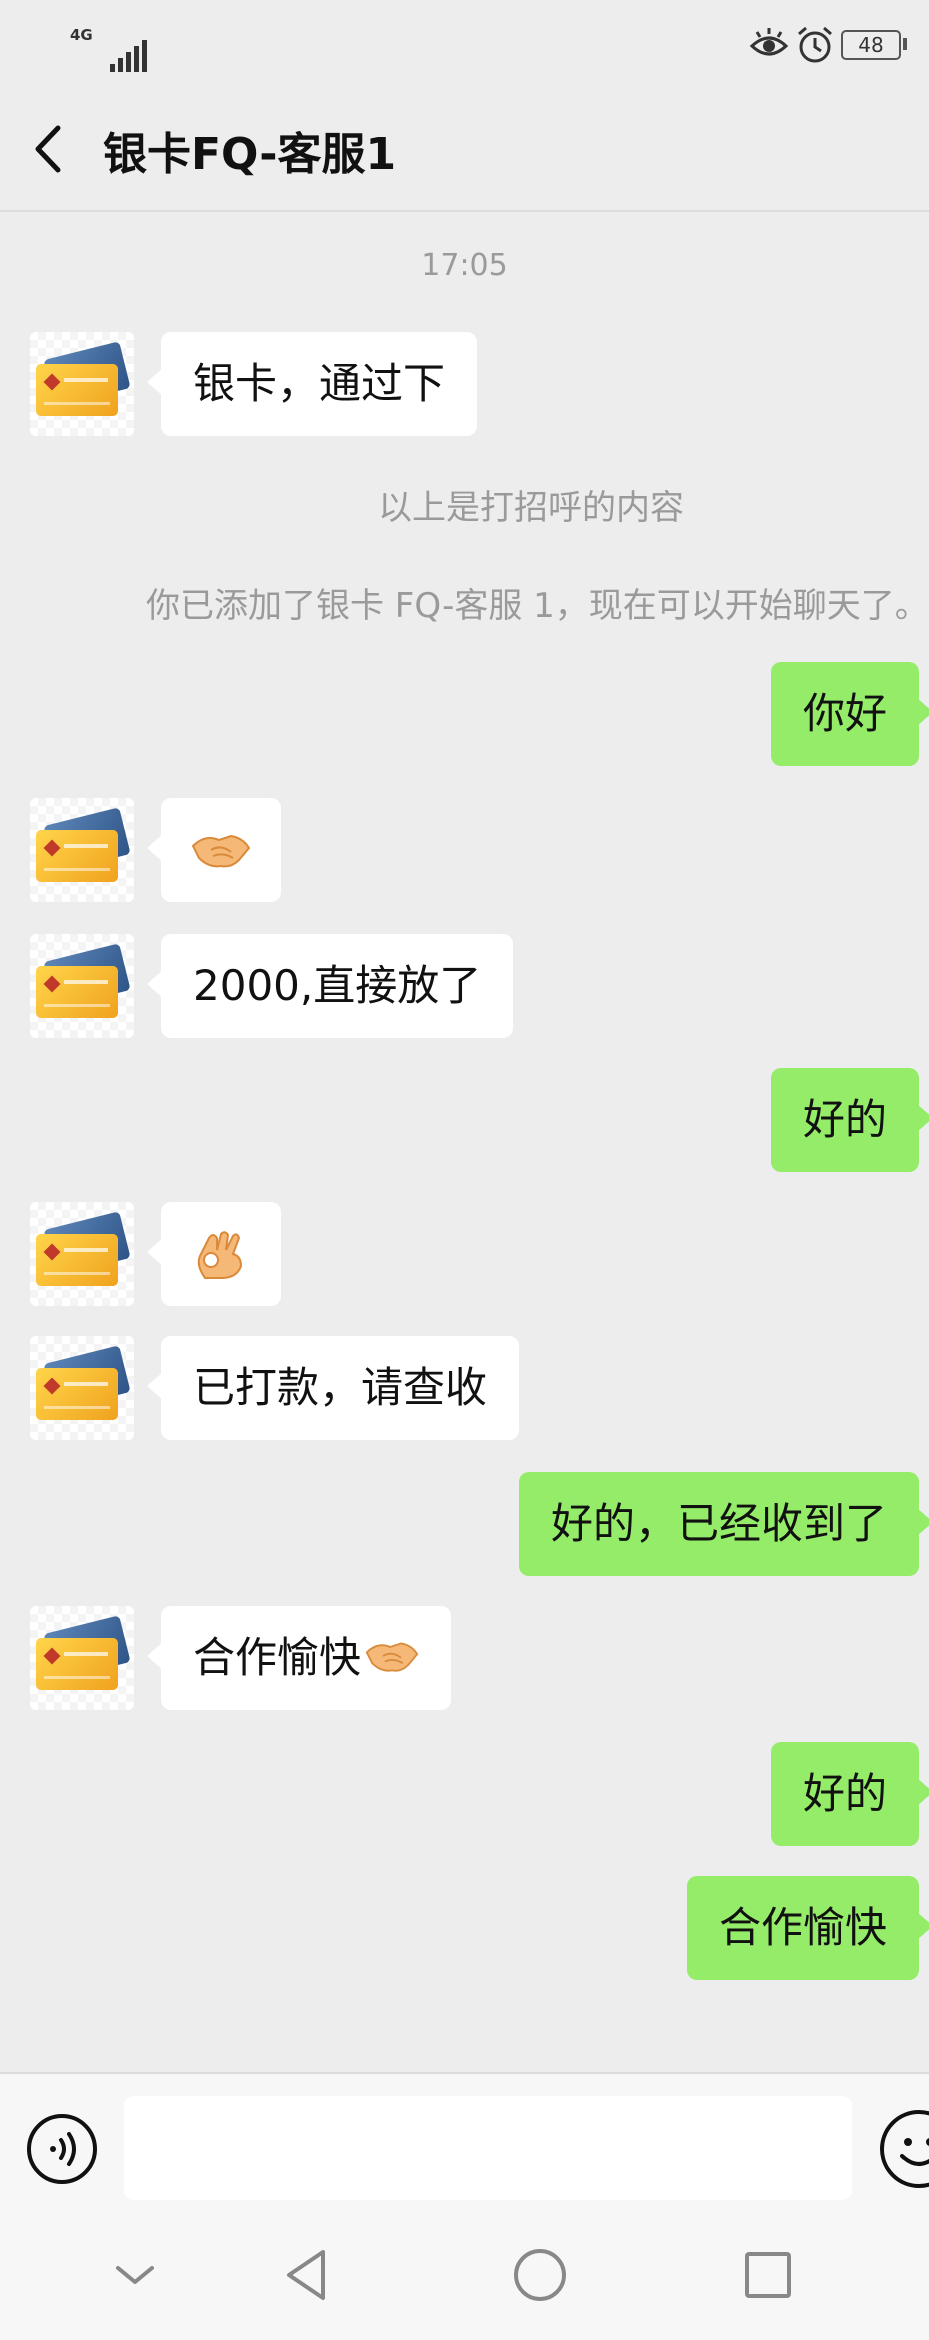 Image resolution: width=929 pixels, height=2340 pixels. What do you see at coordinates (330, 986) in the screenshot?
I see `message-bubble: 2000,直接放了` at bounding box center [330, 986].